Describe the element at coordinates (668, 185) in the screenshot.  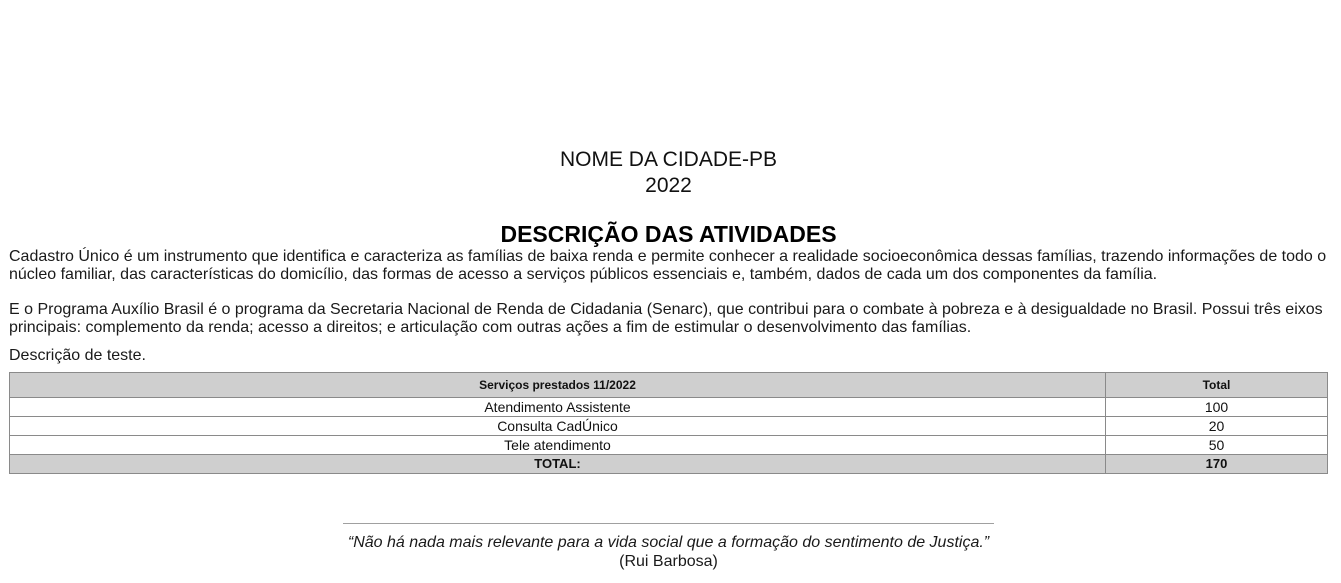
I see `report-year: 2022` at that location.